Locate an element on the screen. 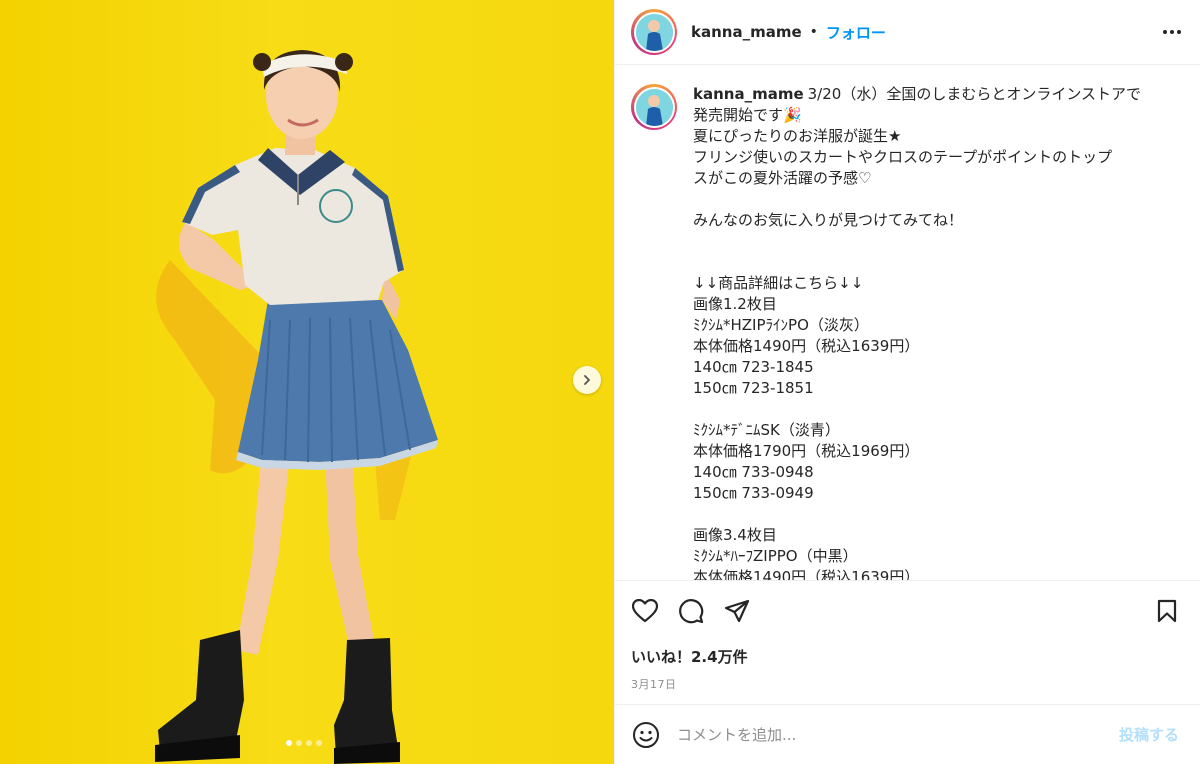  caption-line: ﾐｸｼﾑ*ﾃﾞﾆﾑSK（淡青） is located at coordinates (766, 430).